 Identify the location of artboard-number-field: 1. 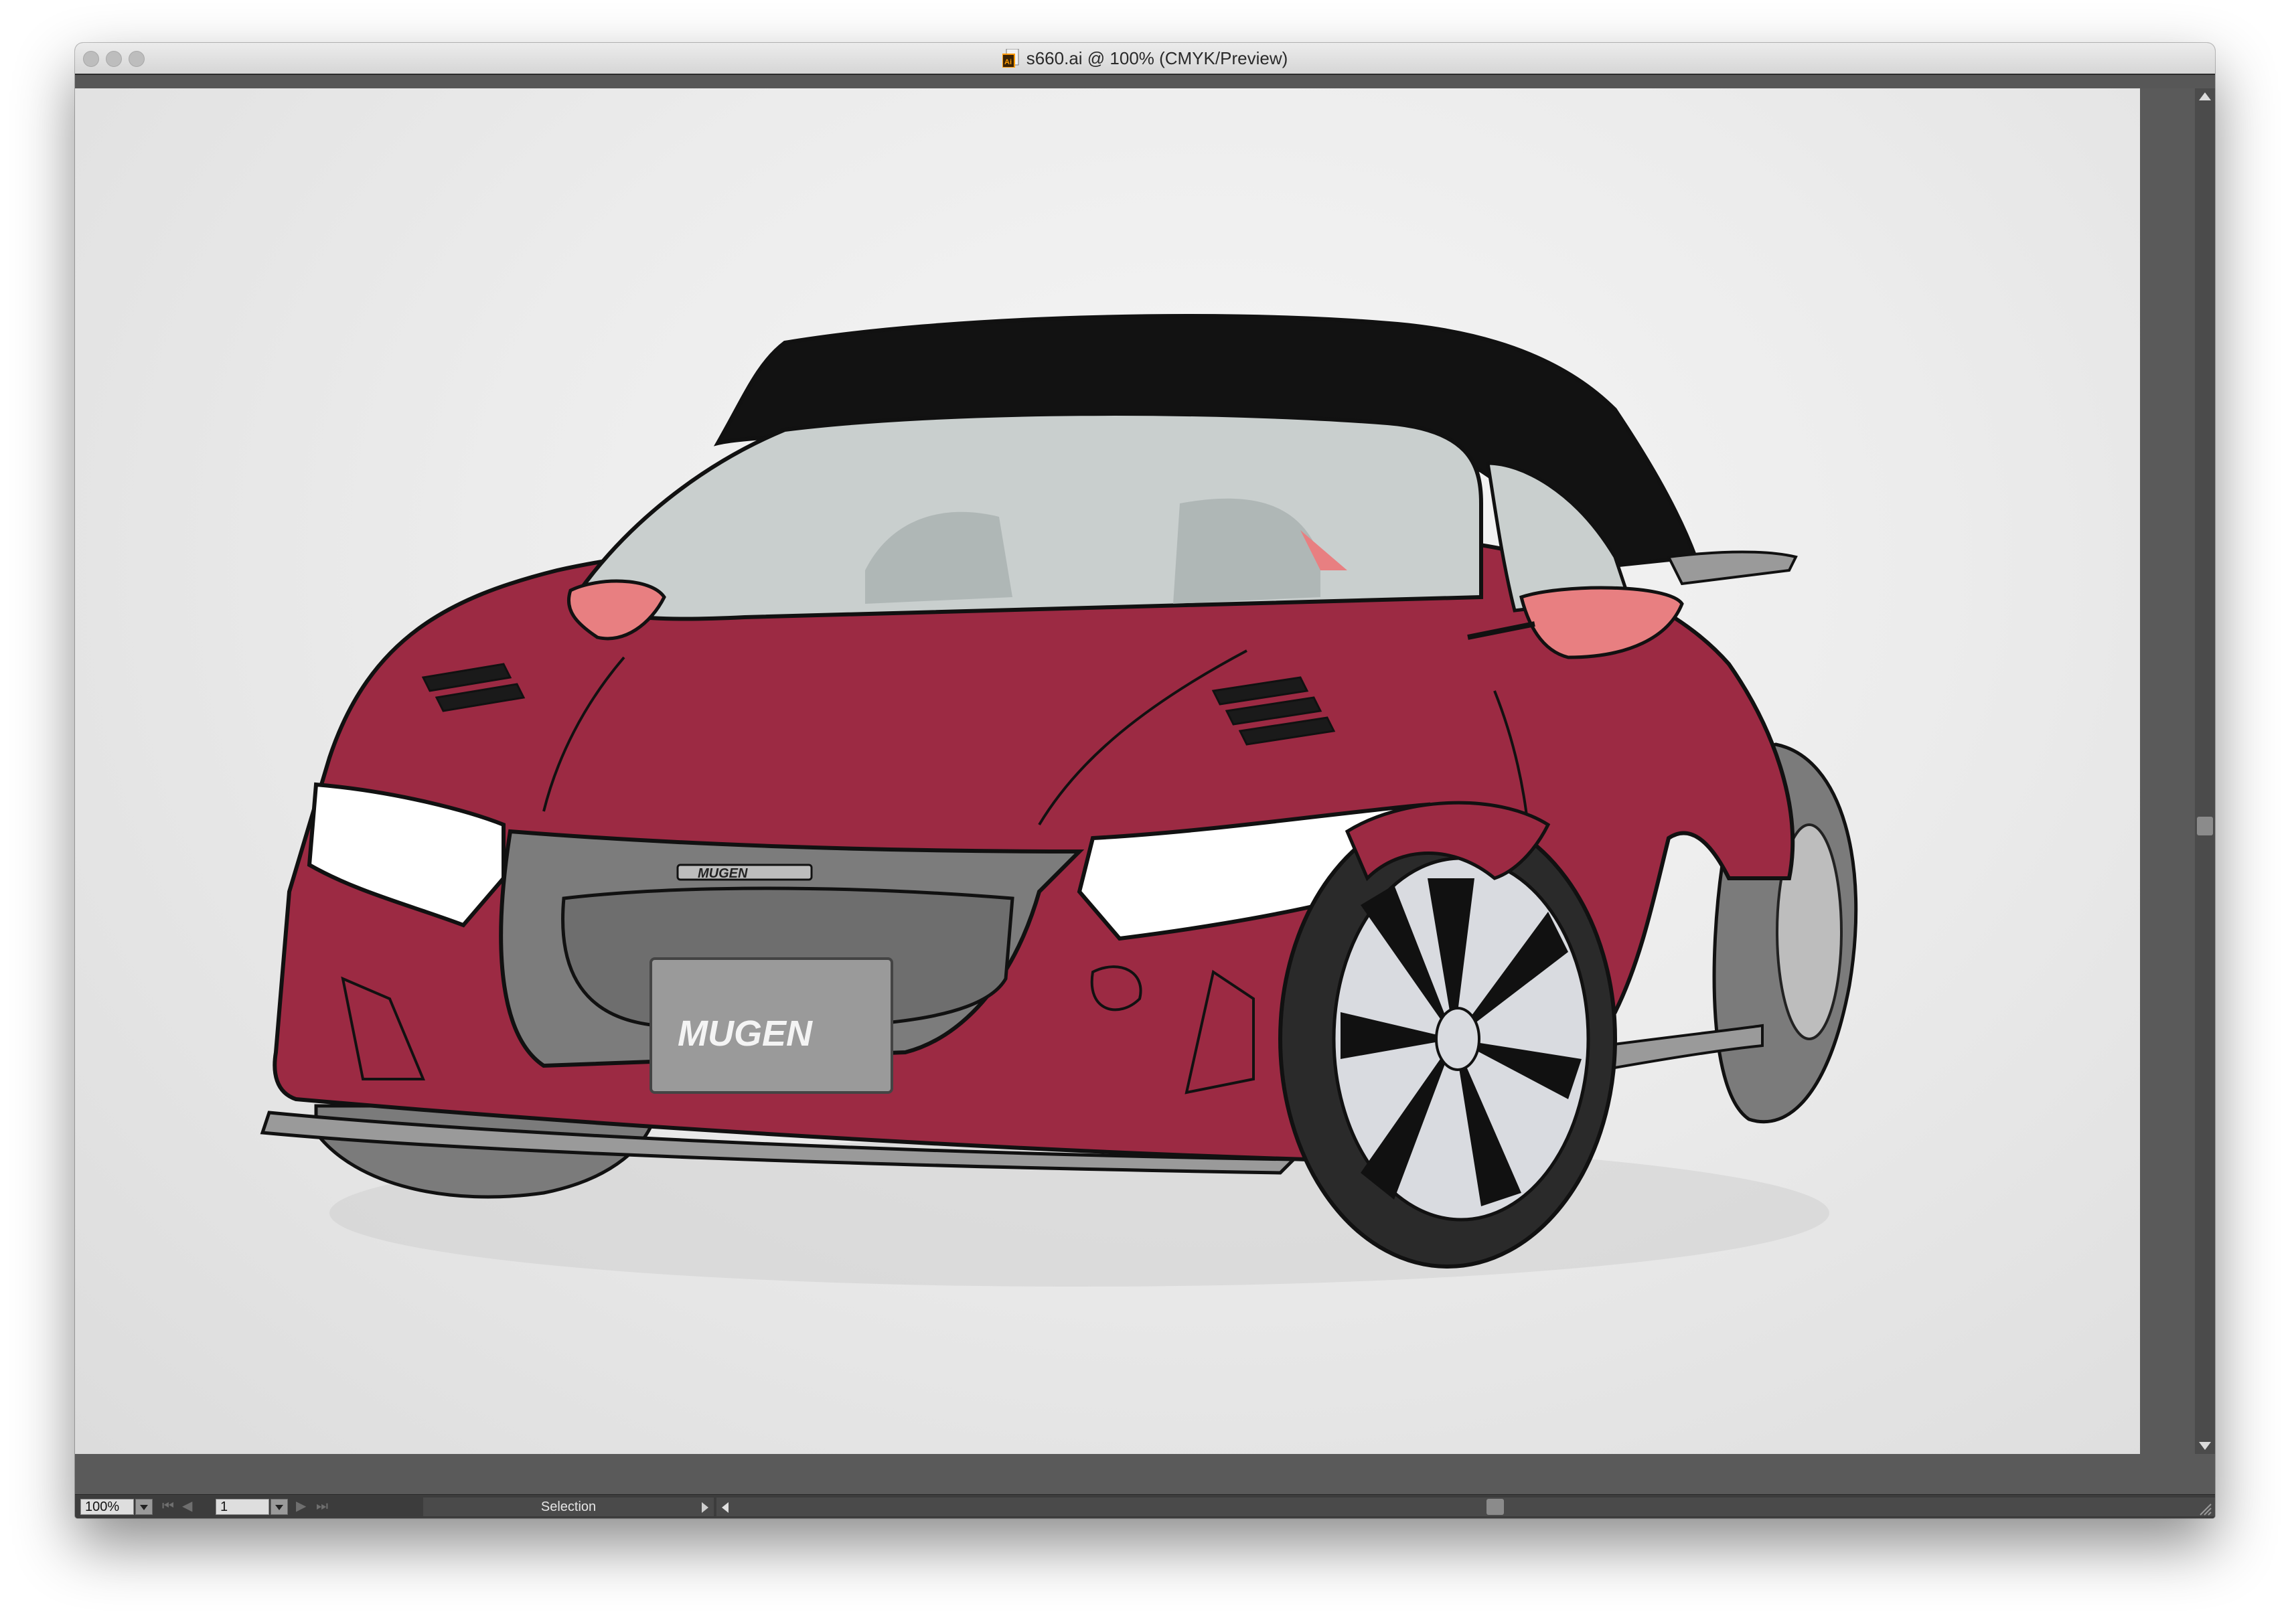
(242, 1507).